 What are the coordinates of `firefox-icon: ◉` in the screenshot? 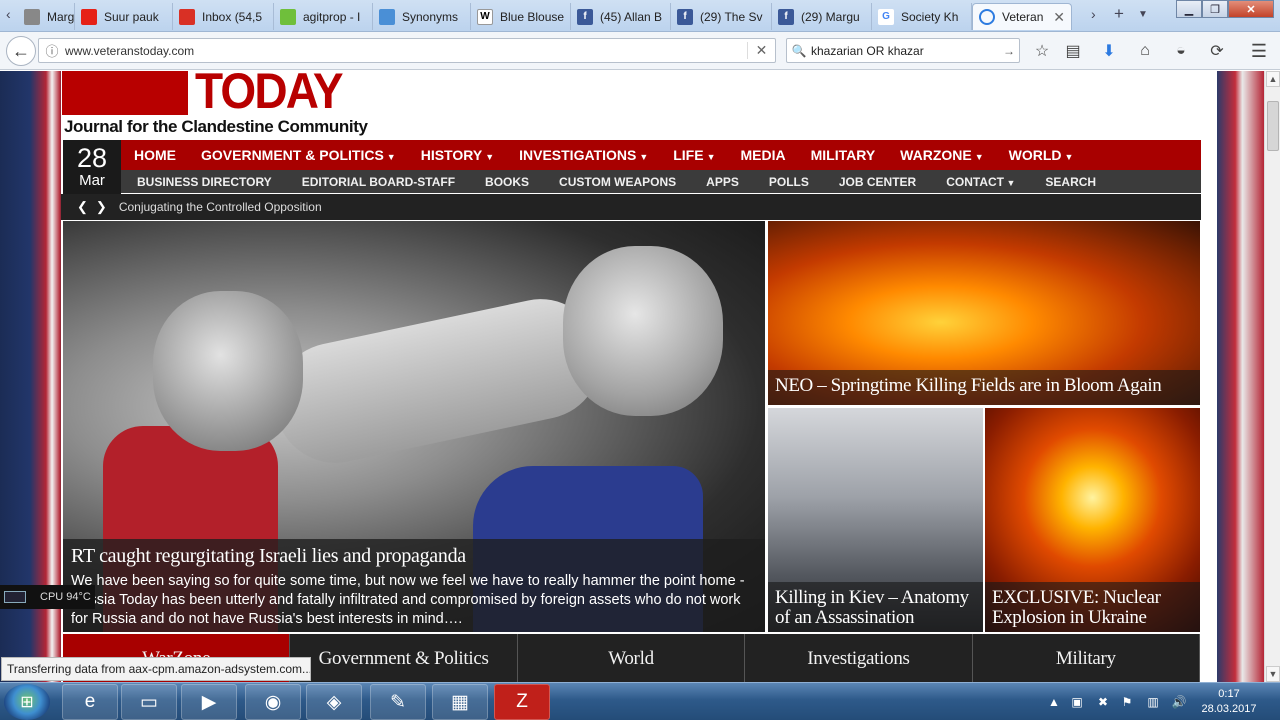 It's located at (273, 702).